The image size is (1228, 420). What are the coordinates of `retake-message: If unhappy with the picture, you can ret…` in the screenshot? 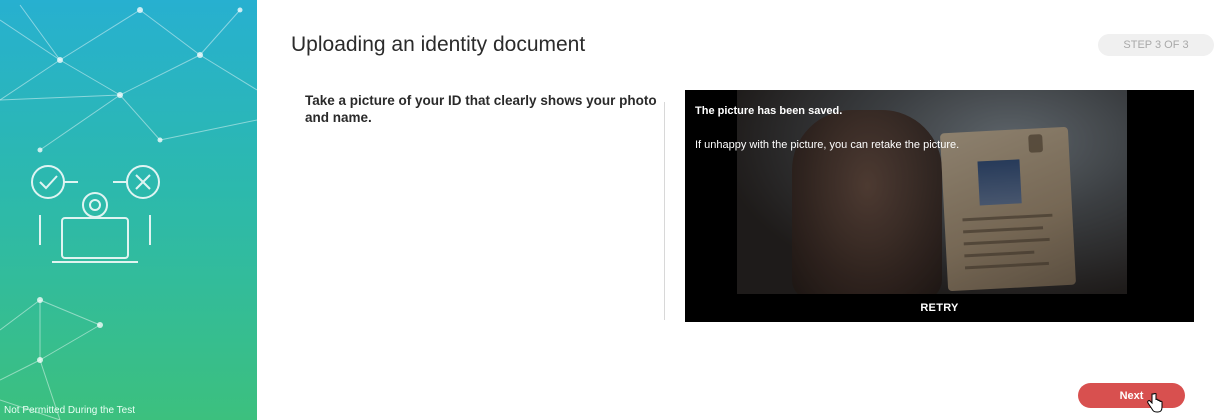 It's located at (827, 145).